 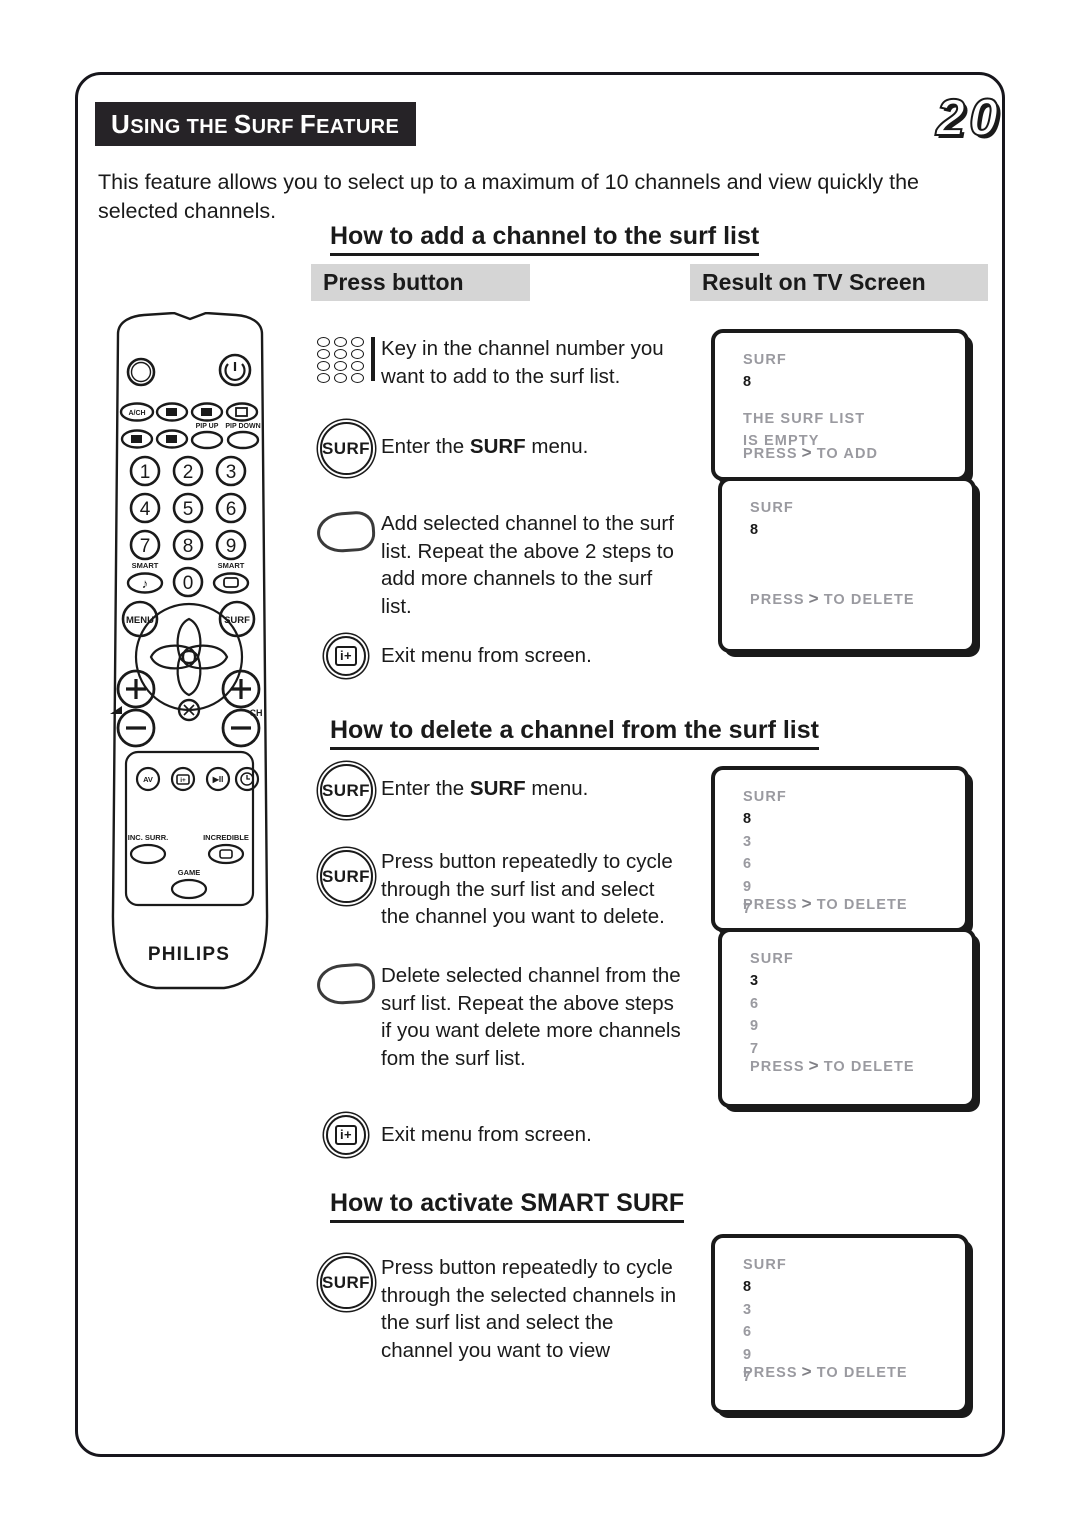 I want to click on svg-text: 1, so click(x=145, y=472).